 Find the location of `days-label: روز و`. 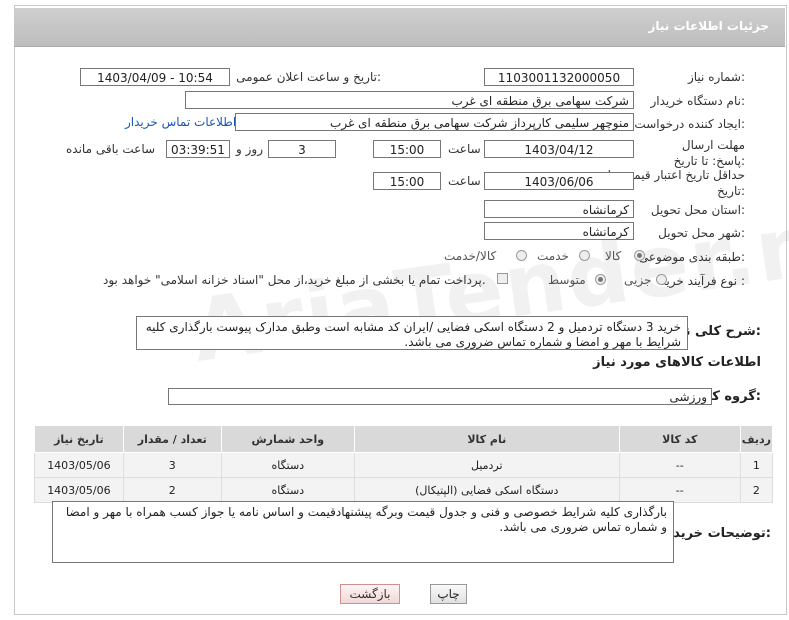

days-label: روز و is located at coordinates (249, 149).